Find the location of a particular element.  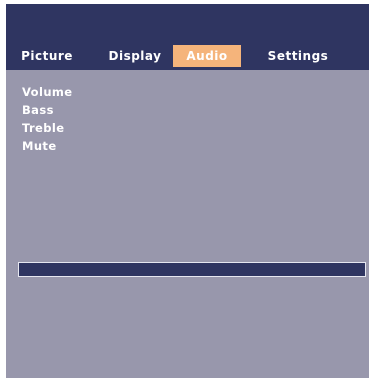

tab-display: Display is located at coordinates (135, 56).